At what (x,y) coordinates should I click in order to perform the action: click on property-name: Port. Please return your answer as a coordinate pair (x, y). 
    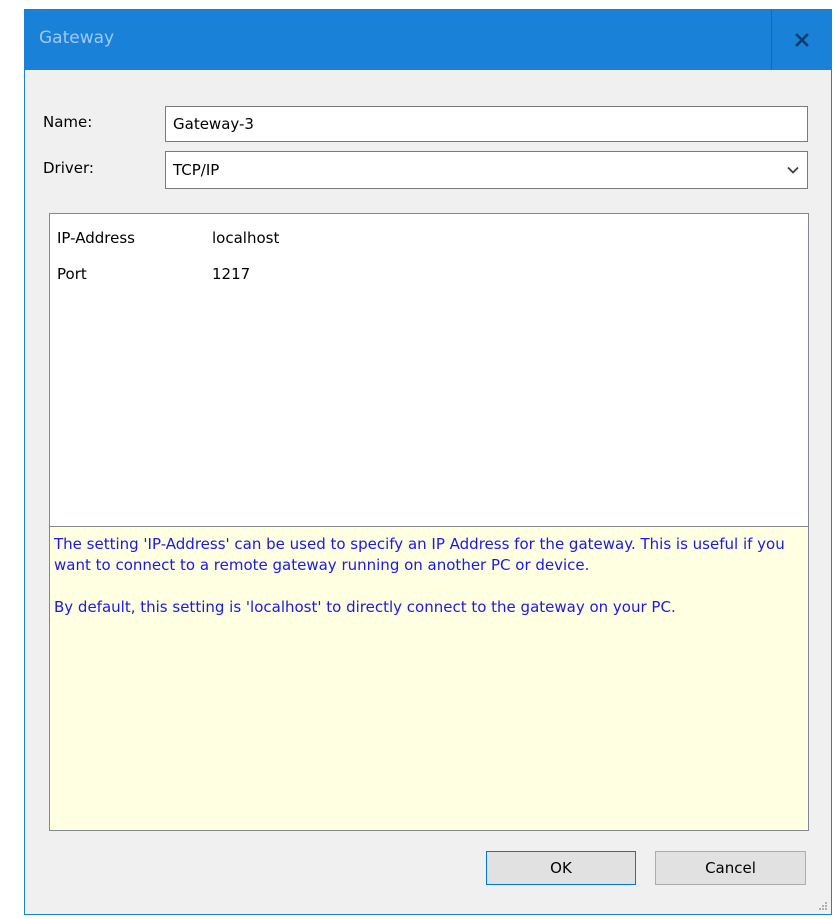
    Looking at the image, I should click on (72, 274).